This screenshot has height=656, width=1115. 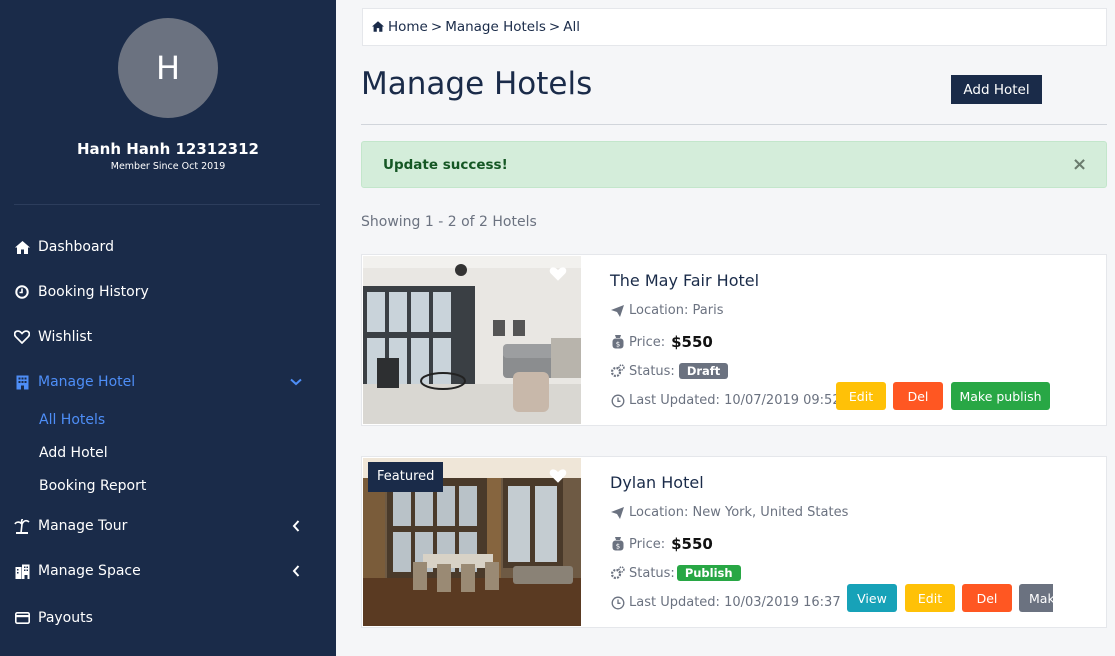 I want to click on hotel-location: Location: New York, United States, so click(x=729, y=512).